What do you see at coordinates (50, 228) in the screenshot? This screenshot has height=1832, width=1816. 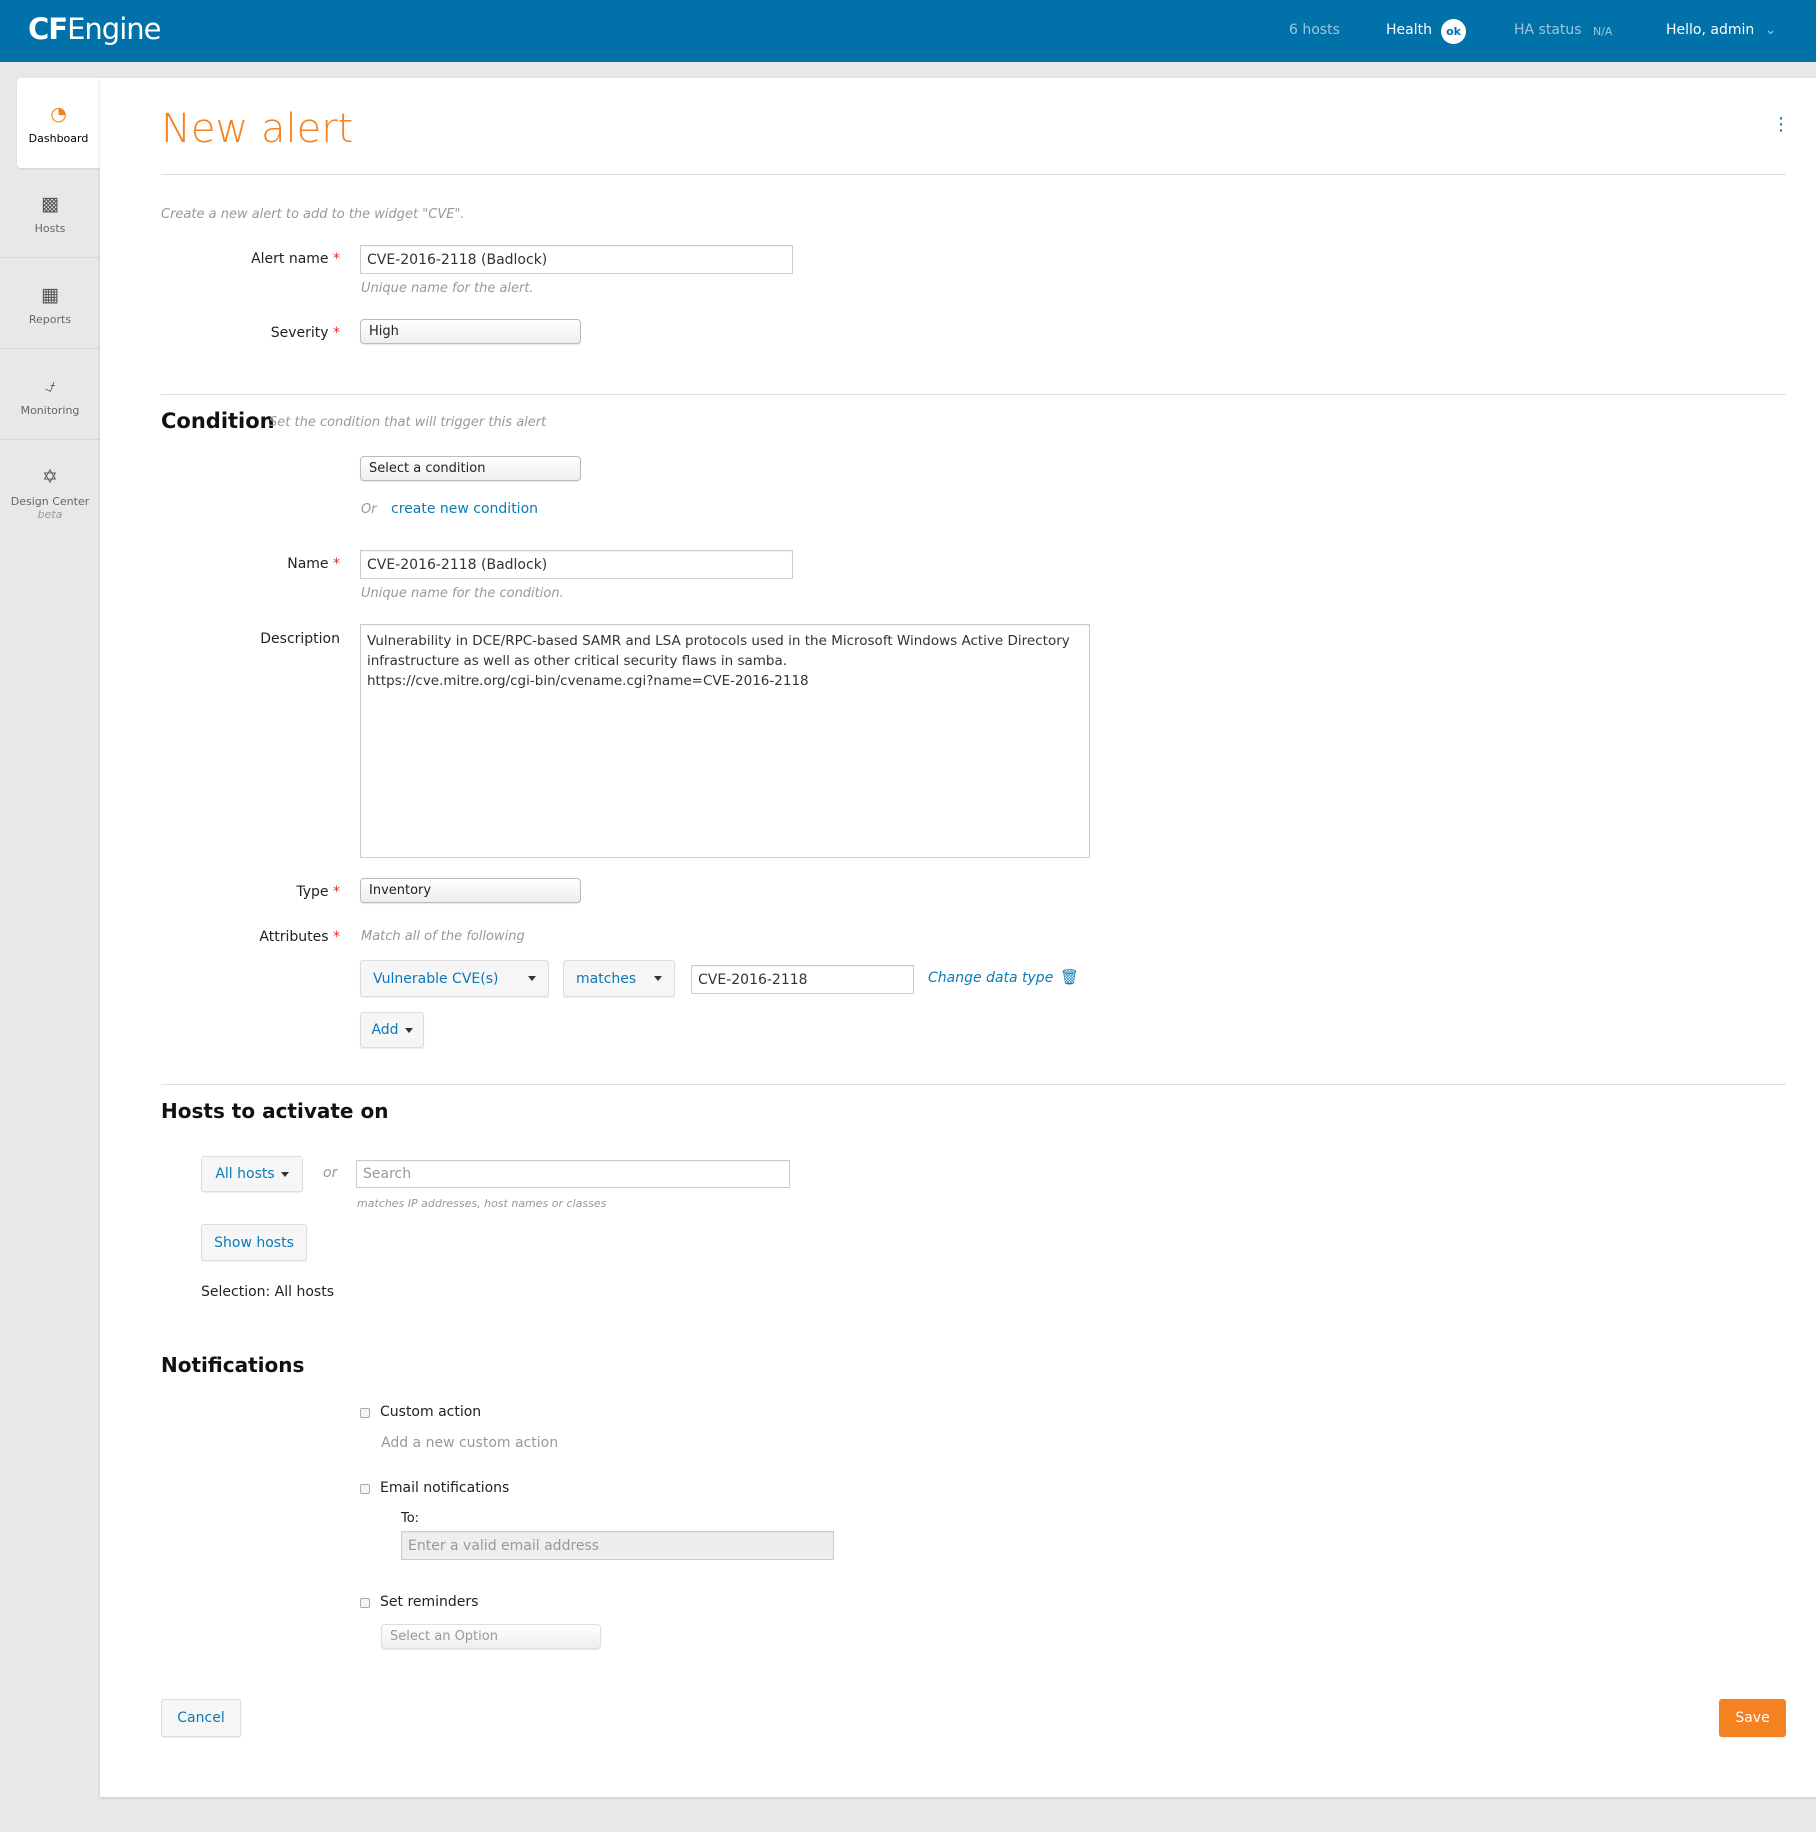 I see `sidebar-item-label: Hosts` at bounding box center [50, 228].